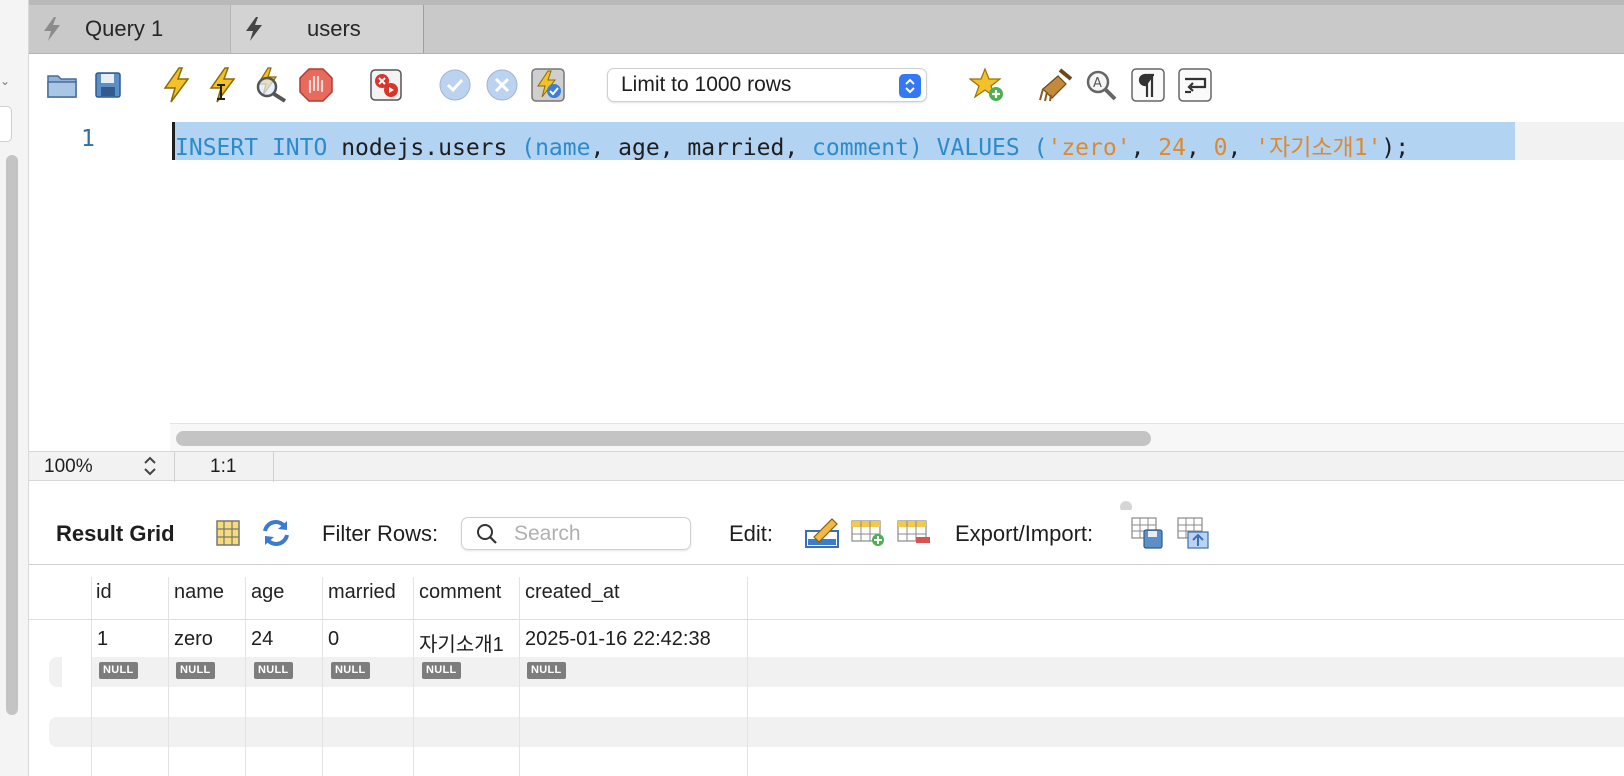 This screenshot has width=1624, height=776. What do you see at coordinates (424, 148) in the screenshot?
I see `code-token: nodejs.users` at bounding box center [424, 148].